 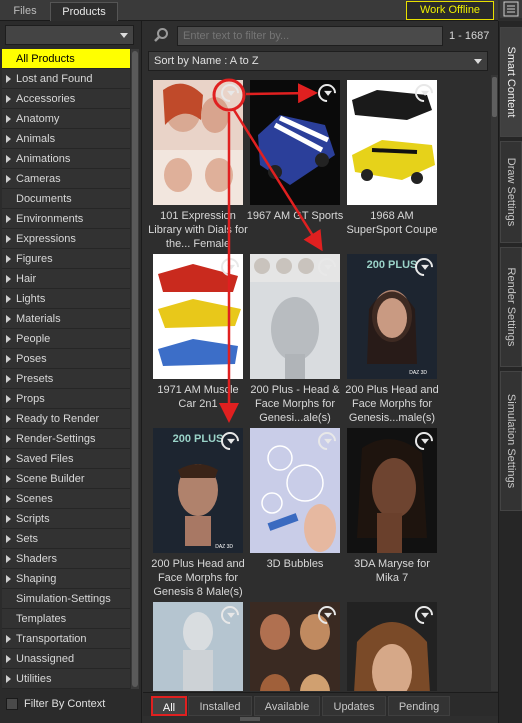 What do you see at coordinates (31, 359) in the screenshot?
I see `category-label: Poses` at bounding box center [31, 359].